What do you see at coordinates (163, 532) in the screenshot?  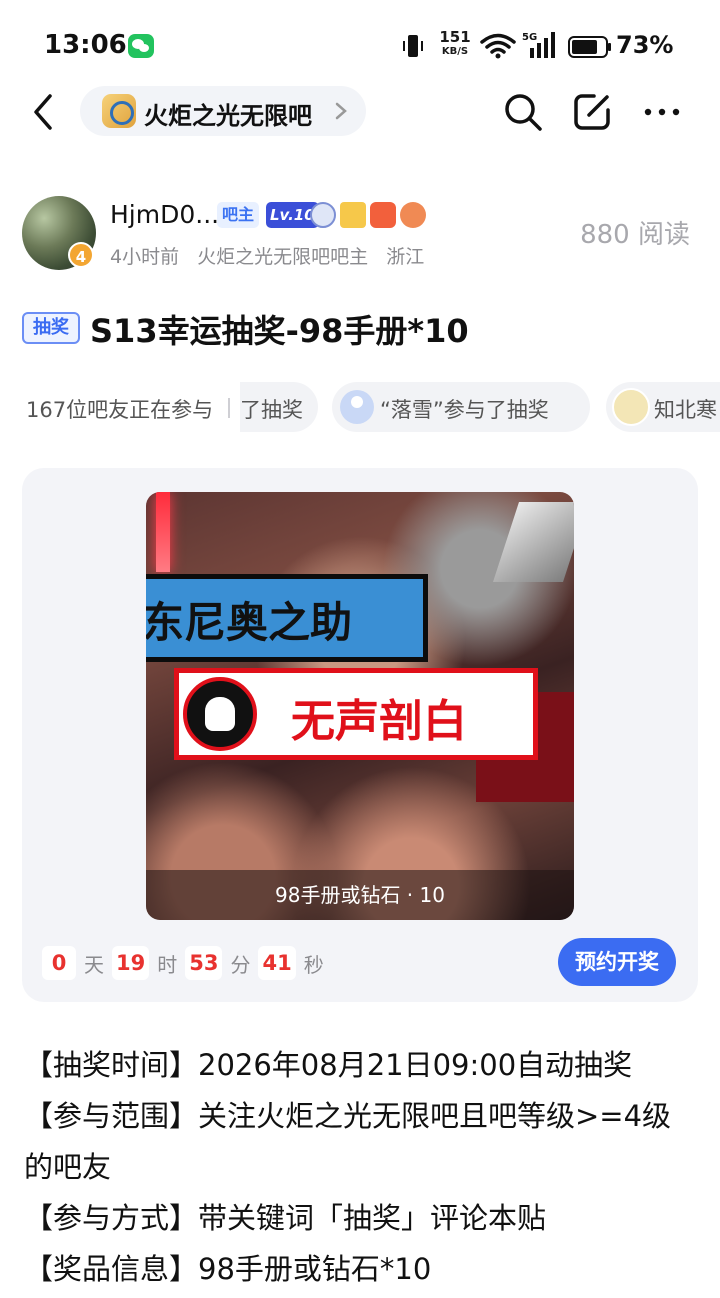 I see `image-laser-decoration` at bounding box center [163, 532].